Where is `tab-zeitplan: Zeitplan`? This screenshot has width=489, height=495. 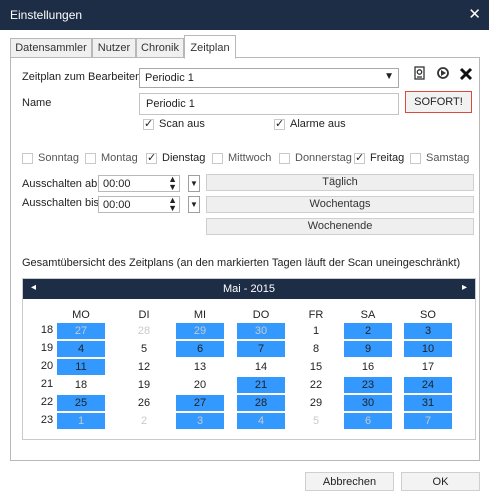
tab-zeitplan: Zeitplan is located at coordinates (210, 47).